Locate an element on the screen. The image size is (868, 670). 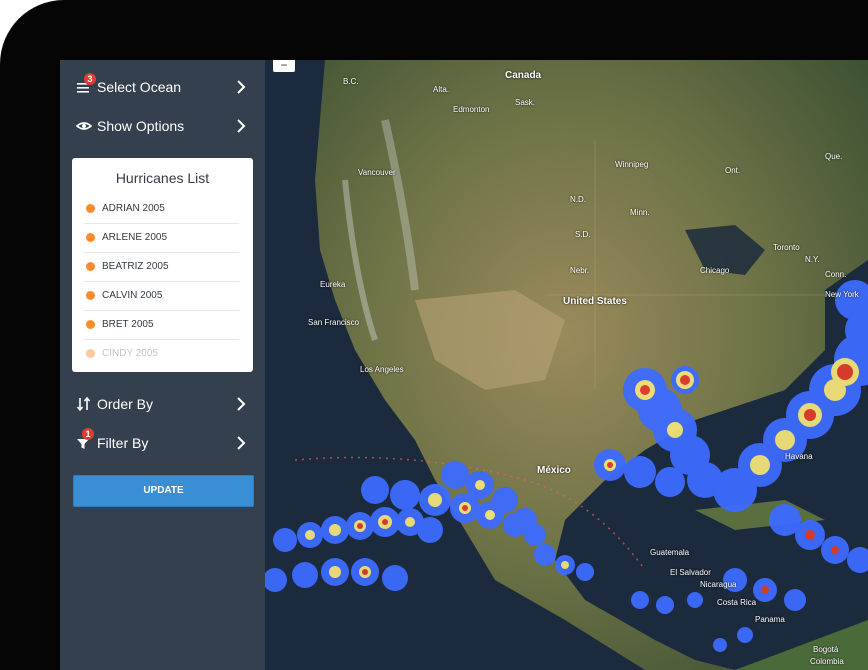
hurricane-list-item: ARLENE 2005 is located at coordinates (161, 238).